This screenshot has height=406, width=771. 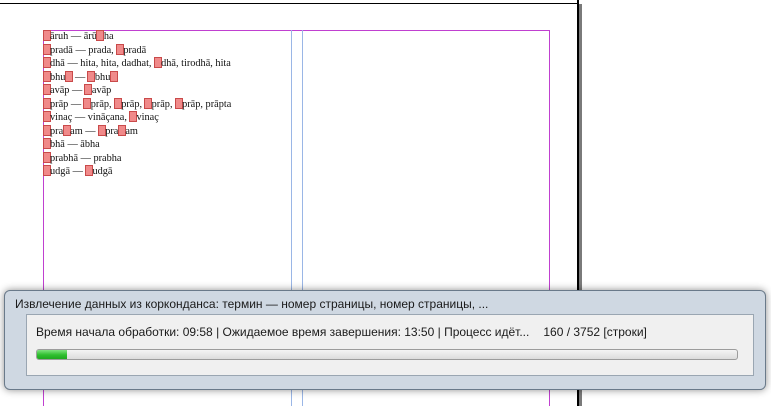 What do you see at coordinates (102, 171) in the screenshot?
I see `line-text: udgā` at bounding box center [102, 171].